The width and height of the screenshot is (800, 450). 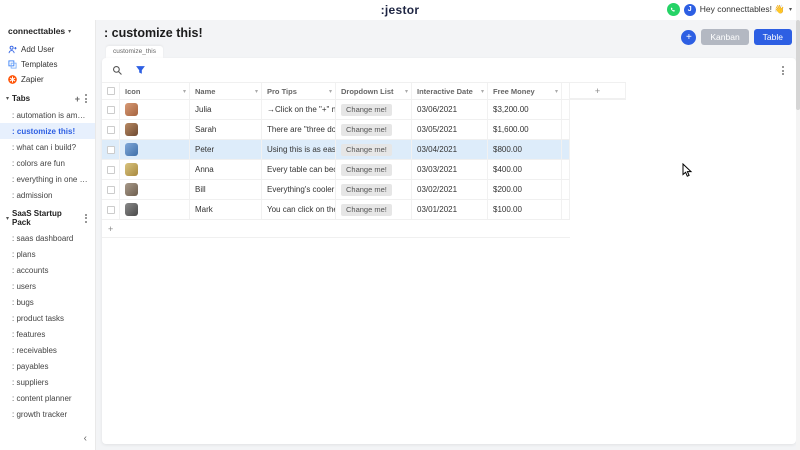 I want to click on cell-date: 03/02/2021, so click(x=450, y=189).